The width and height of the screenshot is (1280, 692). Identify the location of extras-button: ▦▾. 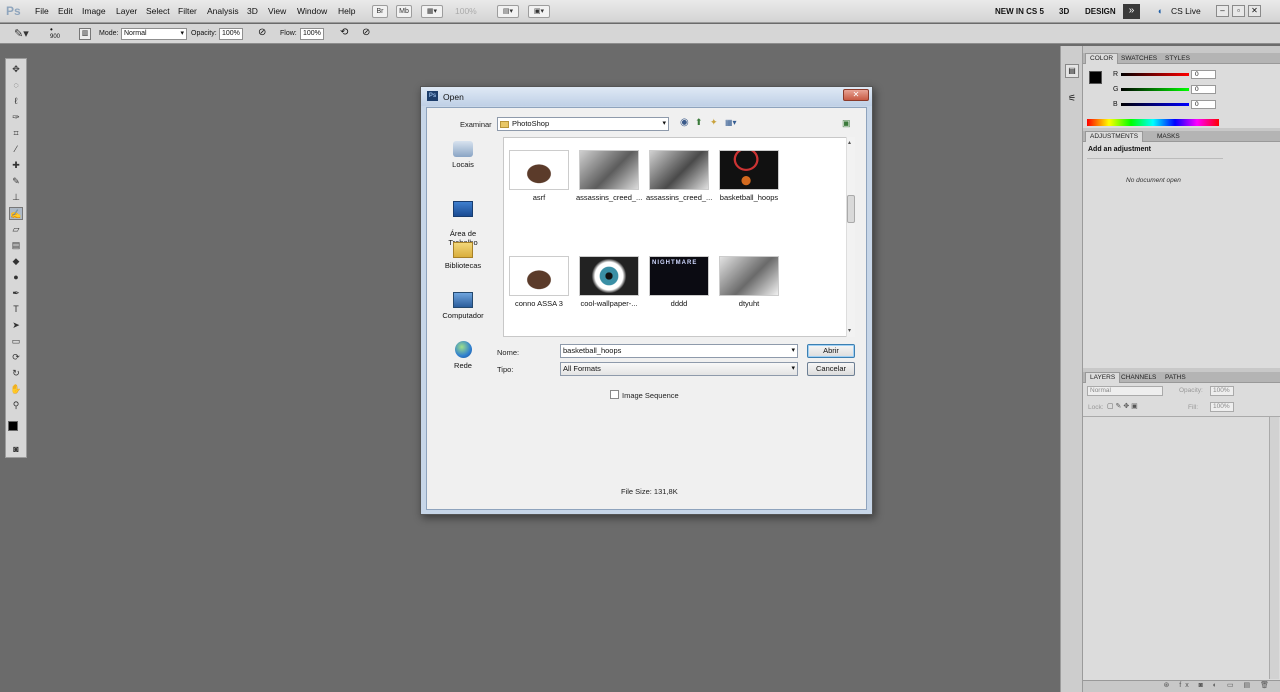
(432, 11).